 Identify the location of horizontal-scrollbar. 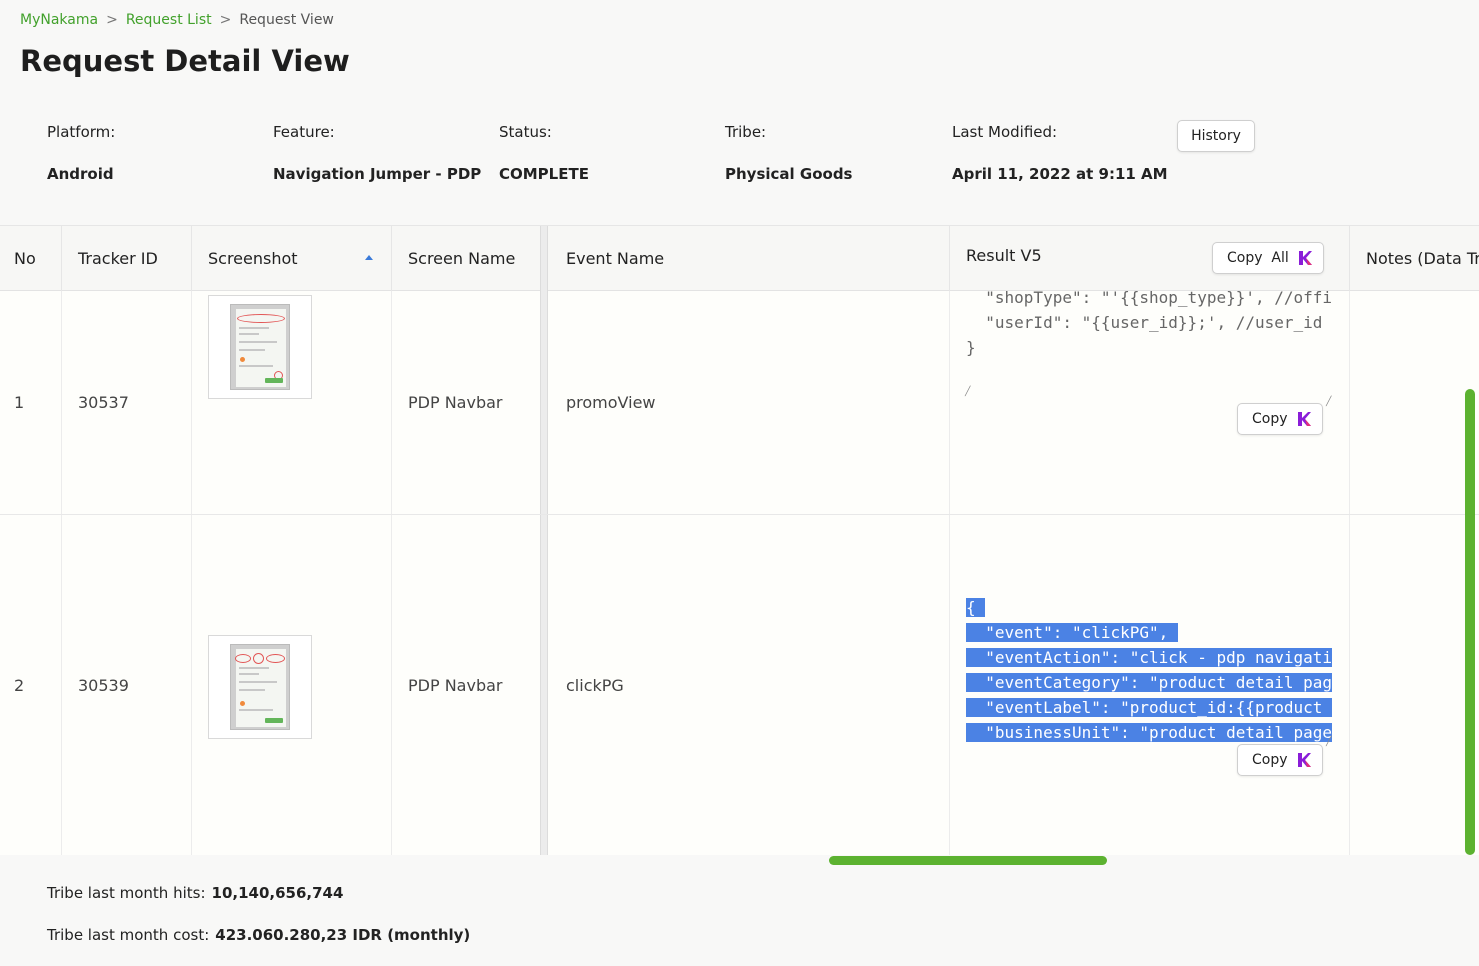
(968, 860).